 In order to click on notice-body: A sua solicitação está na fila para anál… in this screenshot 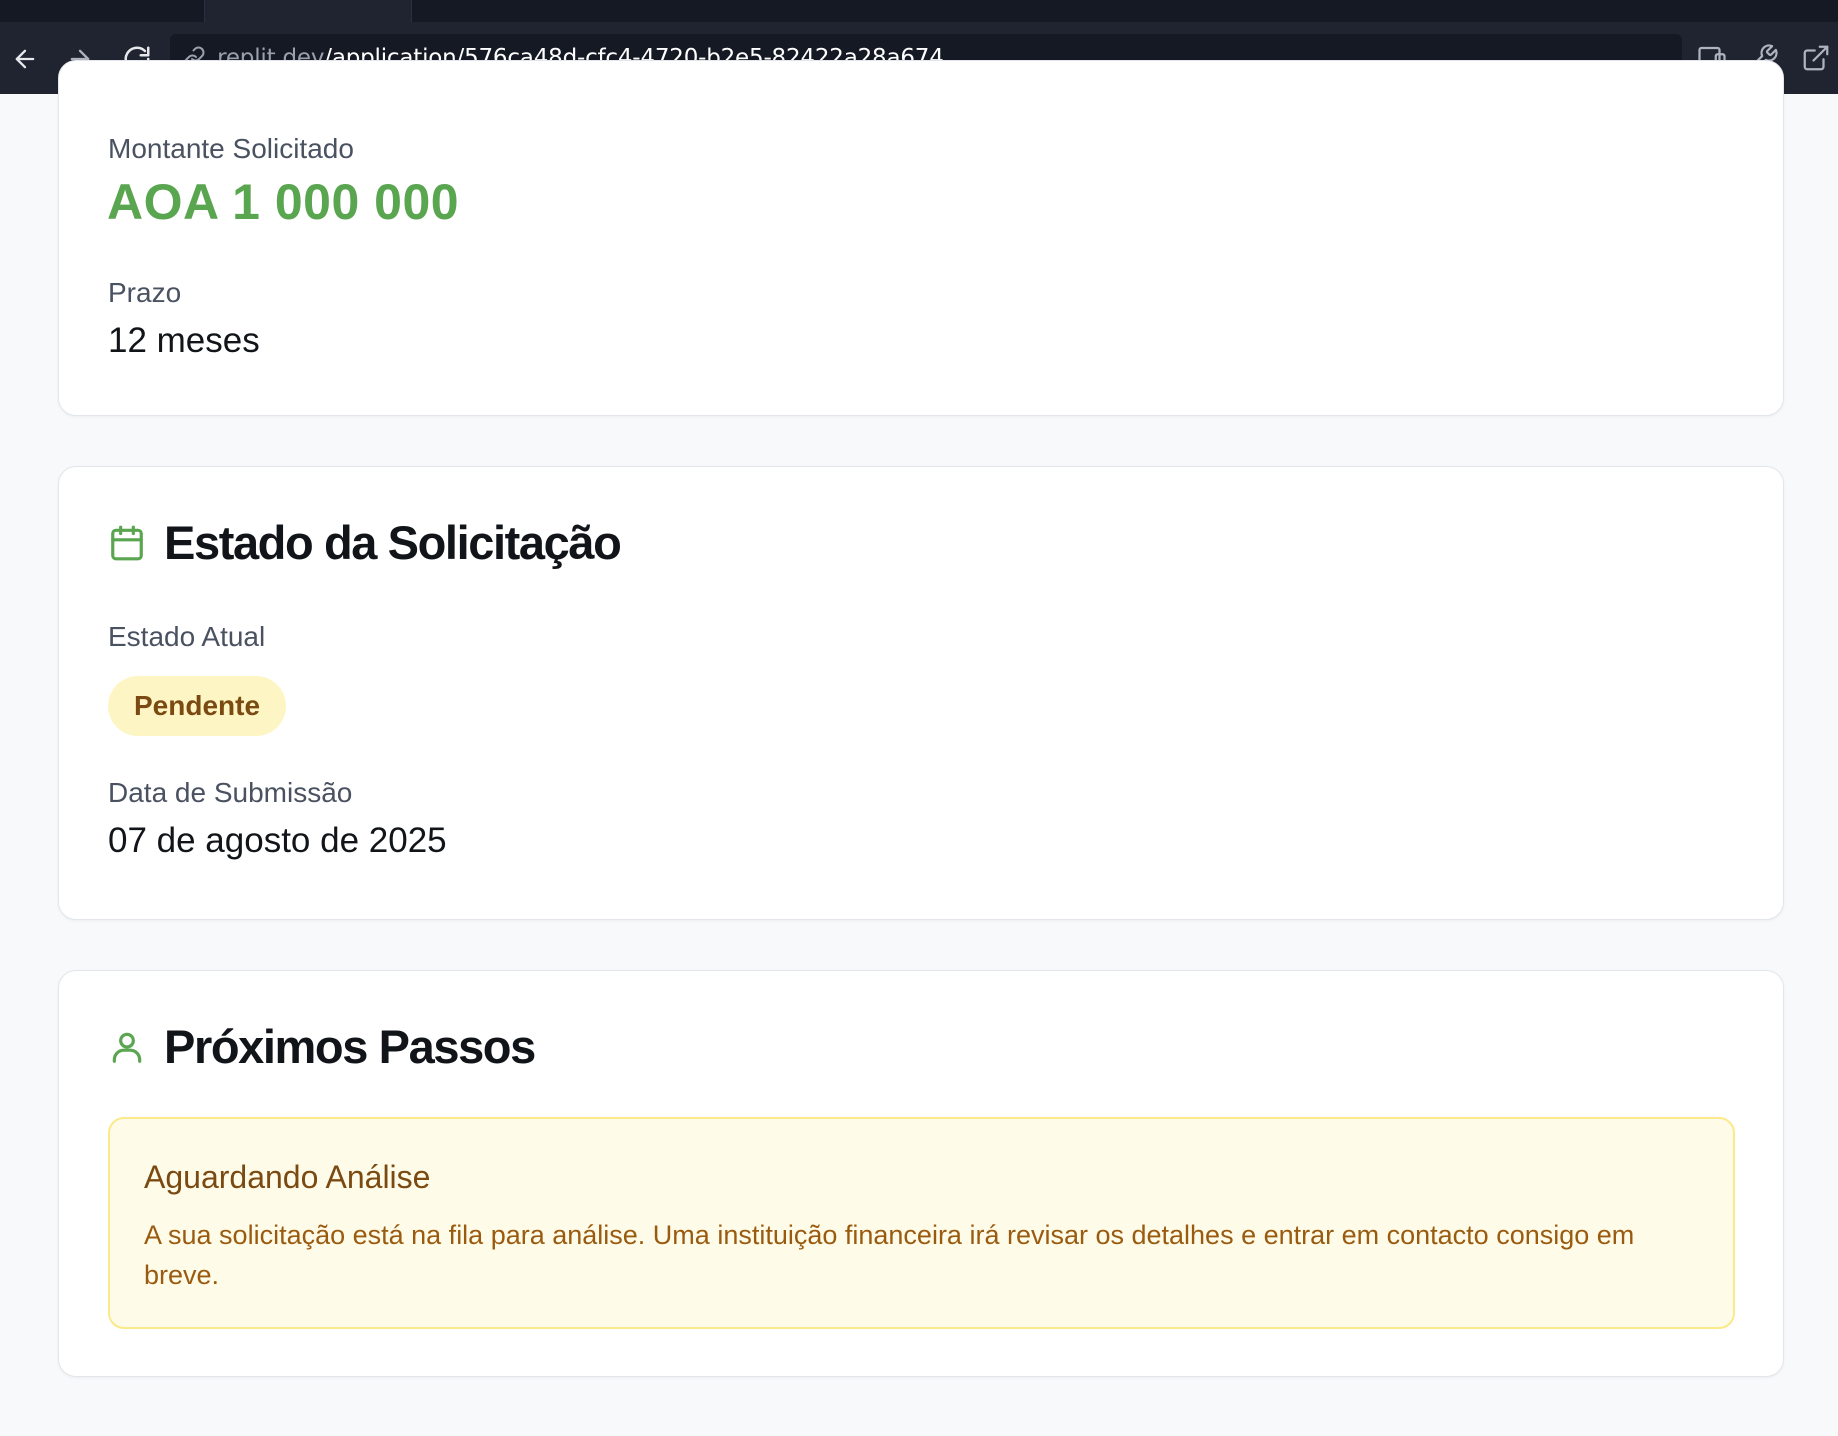, I will do `click(889, 1255)`.